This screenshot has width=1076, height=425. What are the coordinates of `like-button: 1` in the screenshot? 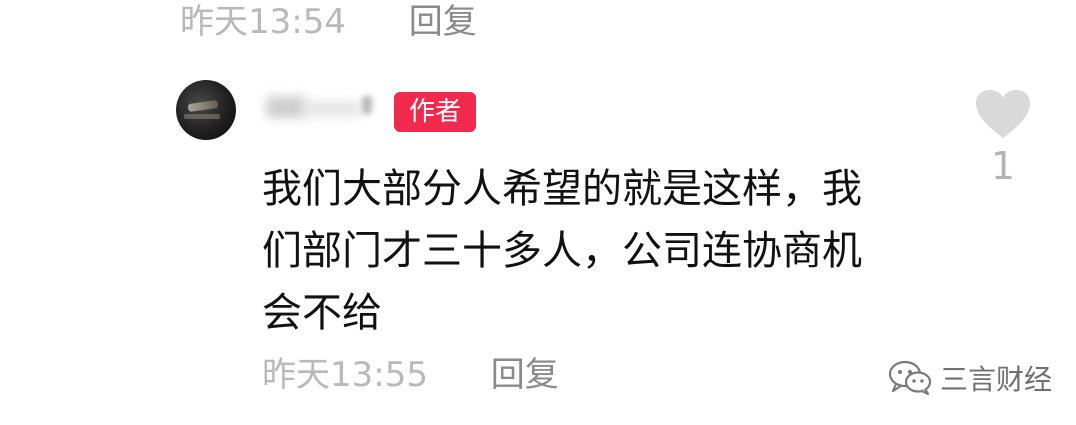 It's located at (1003, 138).